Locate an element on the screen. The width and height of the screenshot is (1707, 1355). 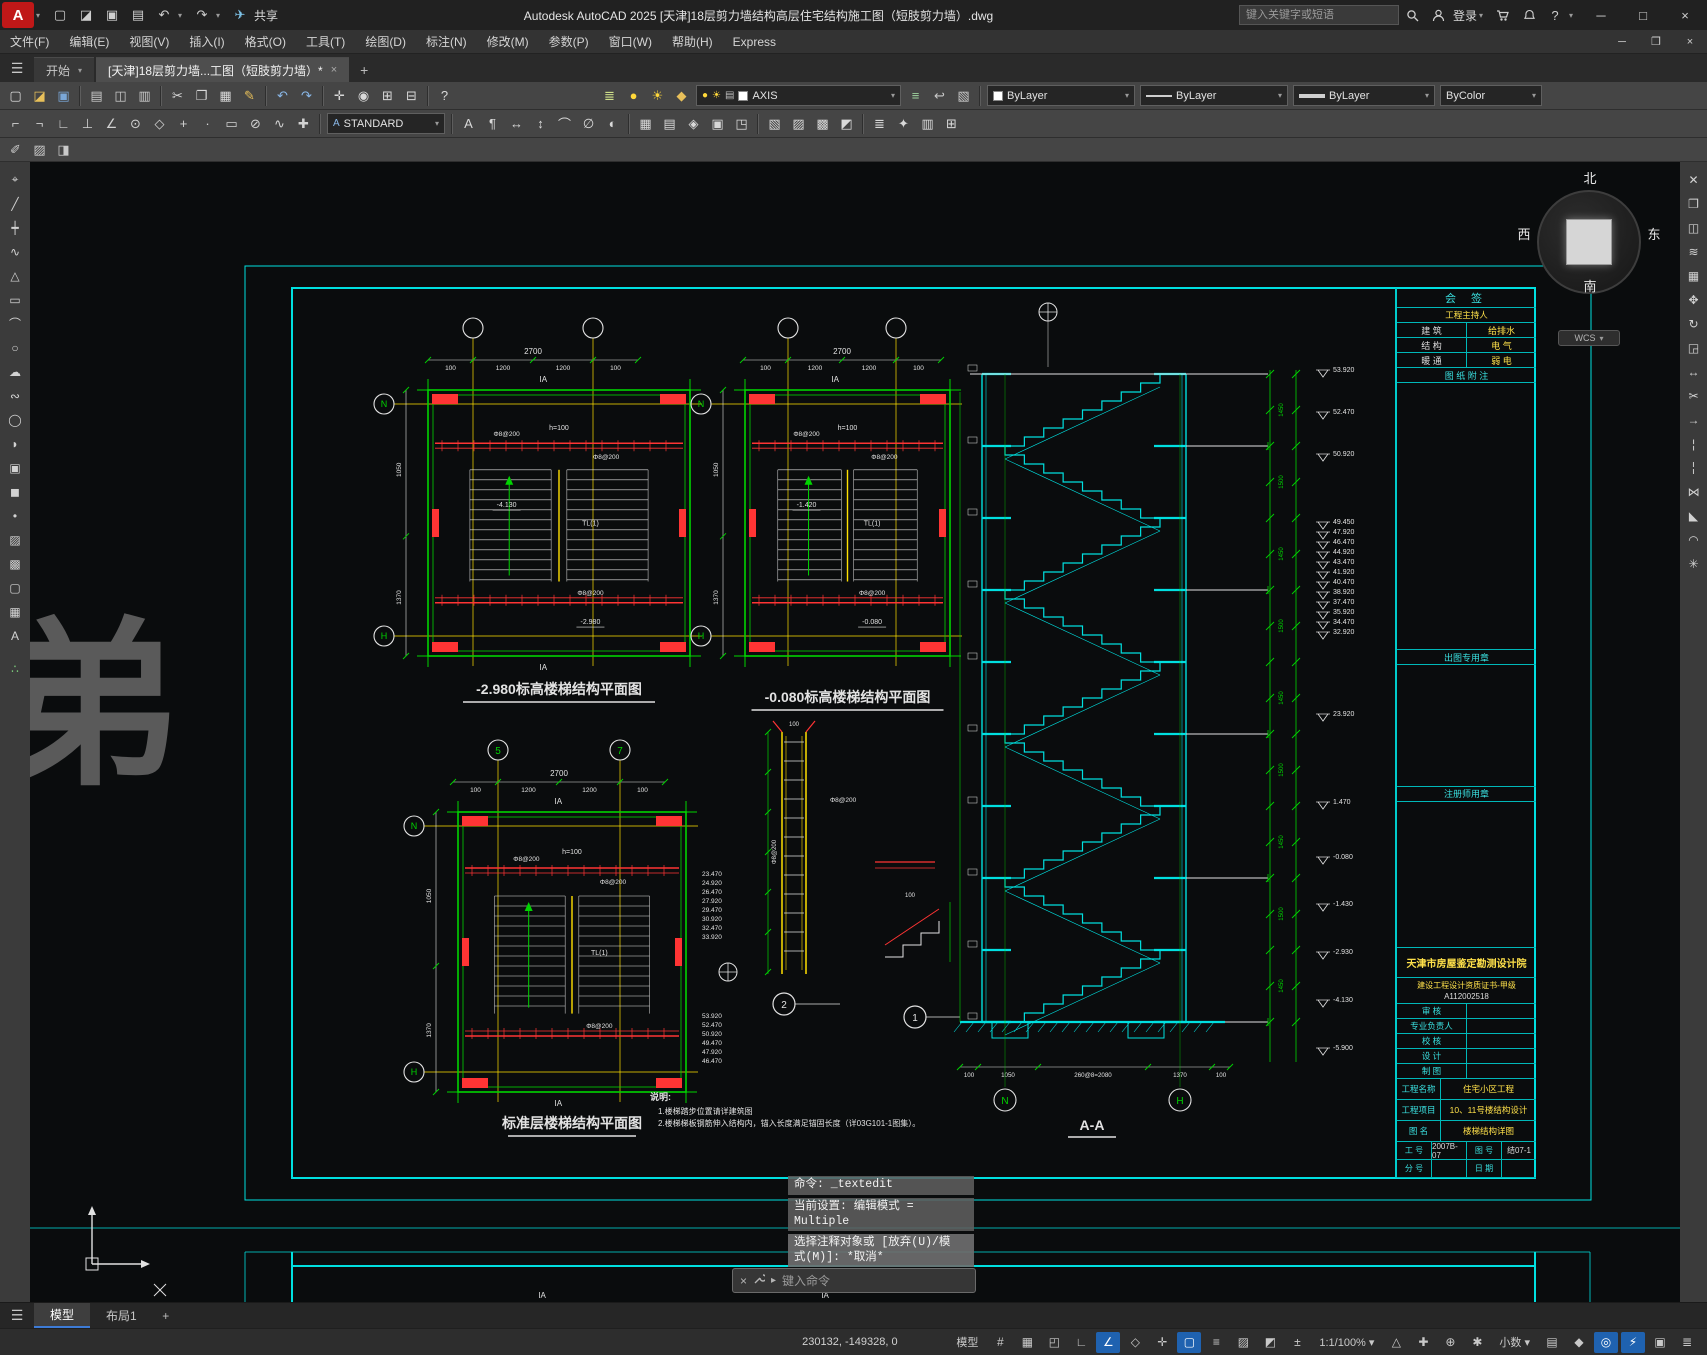
cart-icon is located at coordinates (1503, 15).